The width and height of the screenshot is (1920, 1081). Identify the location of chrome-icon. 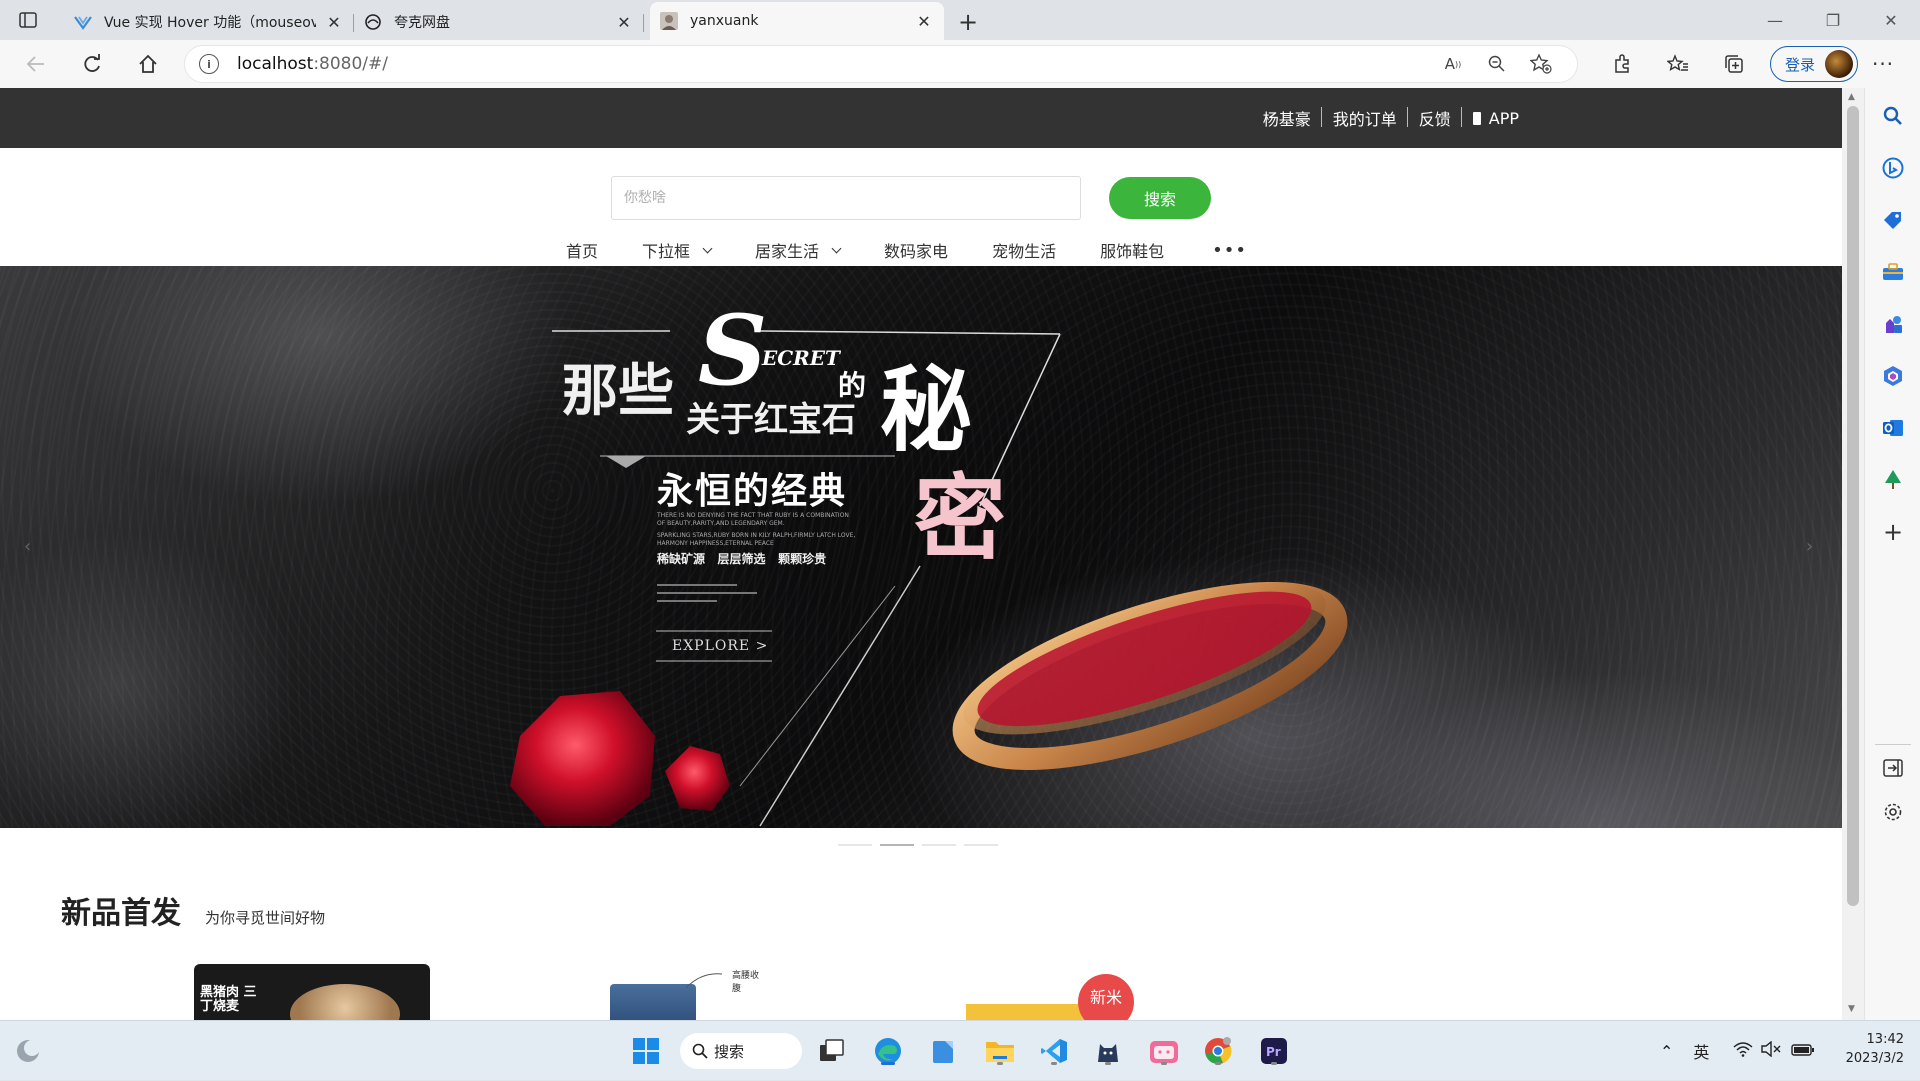
(1218, 1051).